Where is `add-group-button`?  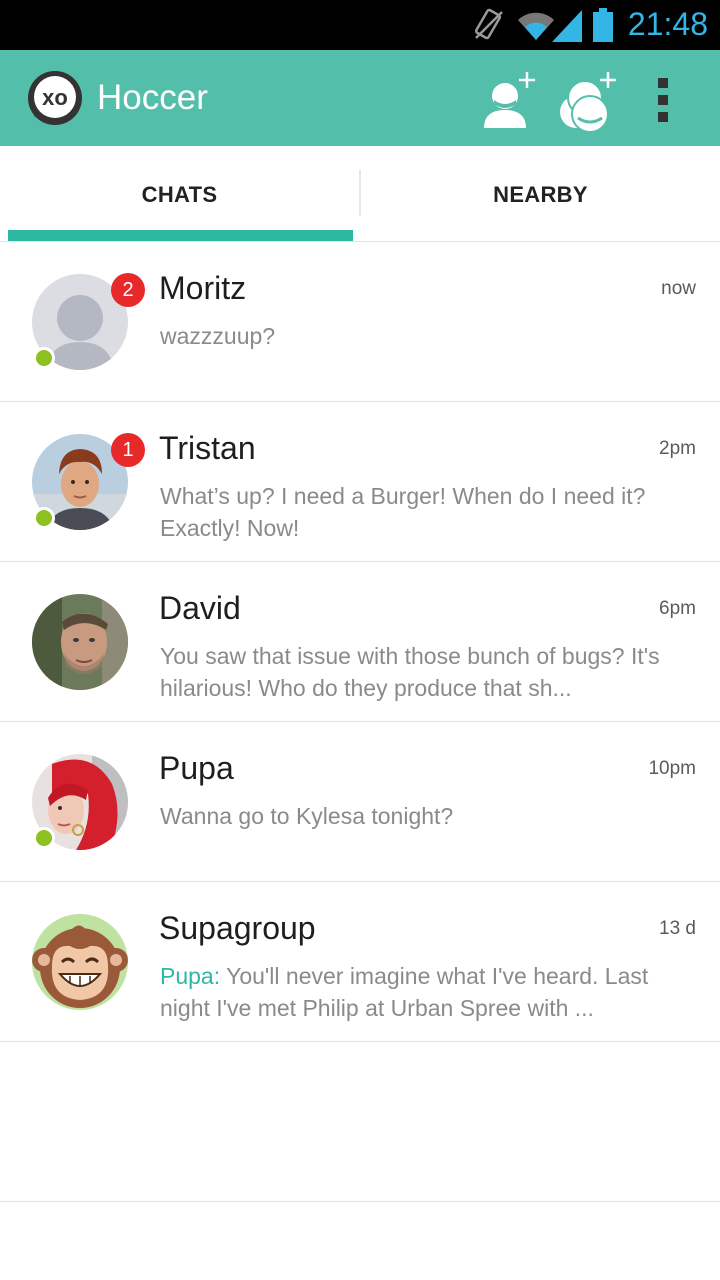 add-group-button is located at coordinates (587, 101).